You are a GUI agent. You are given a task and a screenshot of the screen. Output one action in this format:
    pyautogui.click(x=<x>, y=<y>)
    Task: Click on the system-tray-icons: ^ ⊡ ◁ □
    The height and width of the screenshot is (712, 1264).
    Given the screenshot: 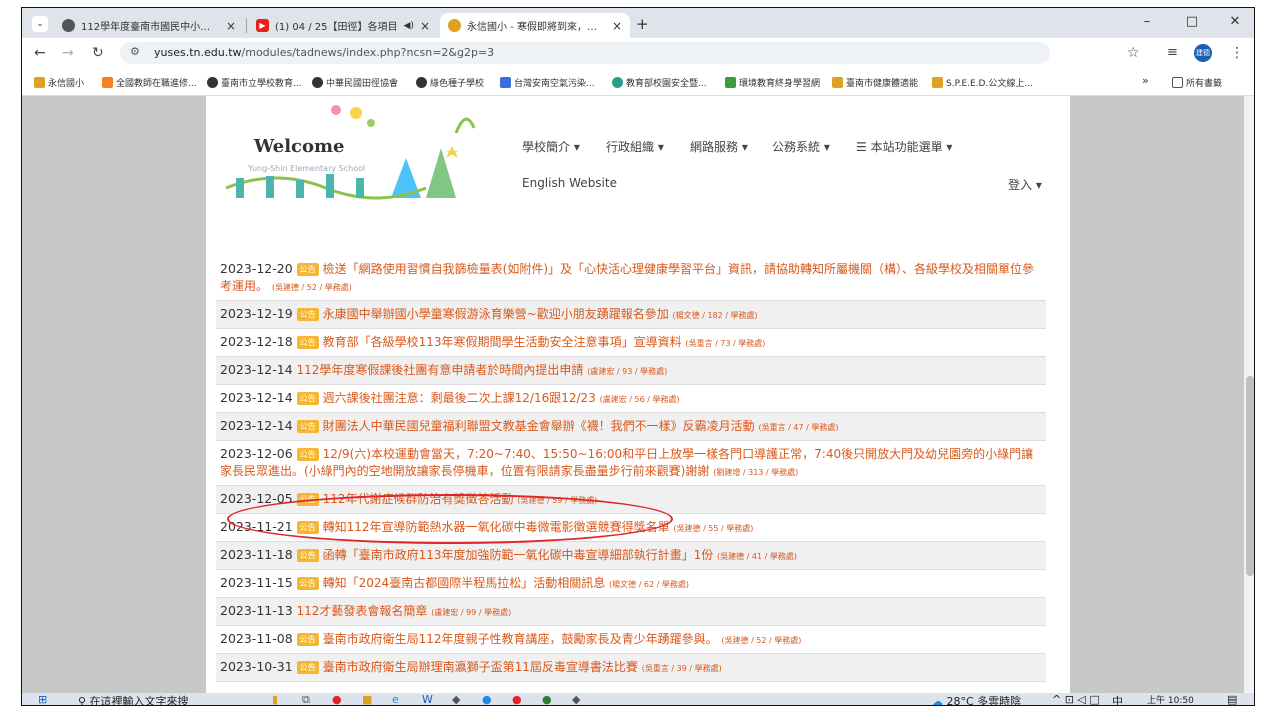 What is the action you would take?
    pyautogui.click(x=1076, y=699)
    